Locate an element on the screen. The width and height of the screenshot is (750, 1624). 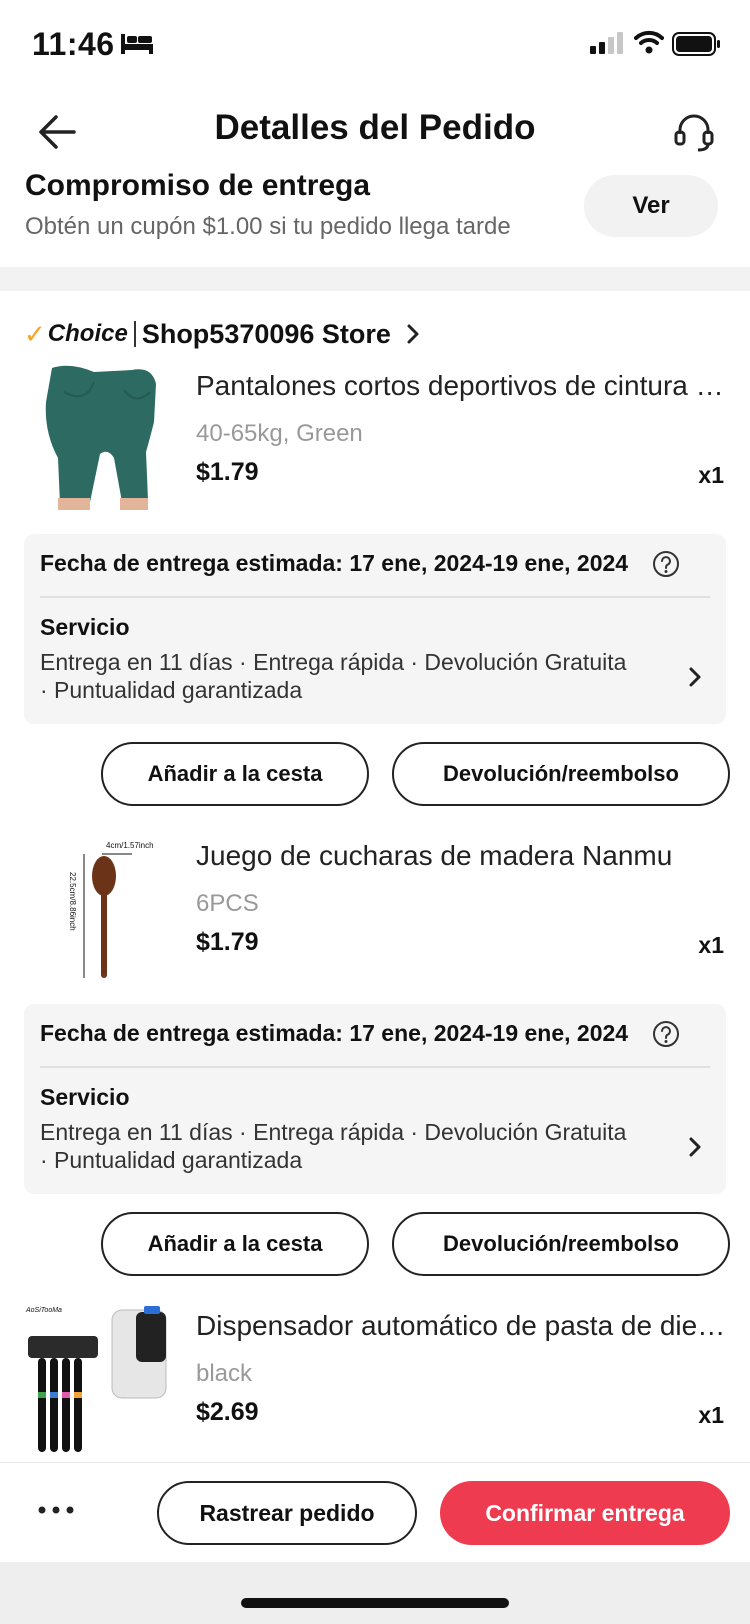
product-variant: 40-65kg, Green is located at coordinates (279, 433).